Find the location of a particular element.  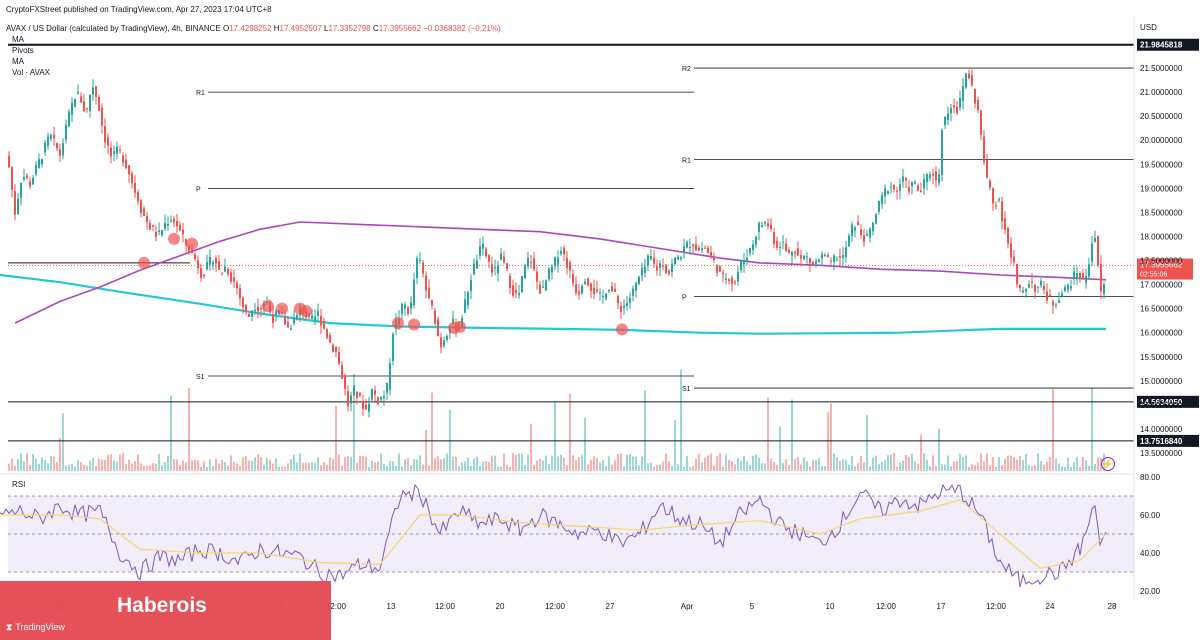

ohlc-open: 17.4298252 is located at coordinates (250, 28).